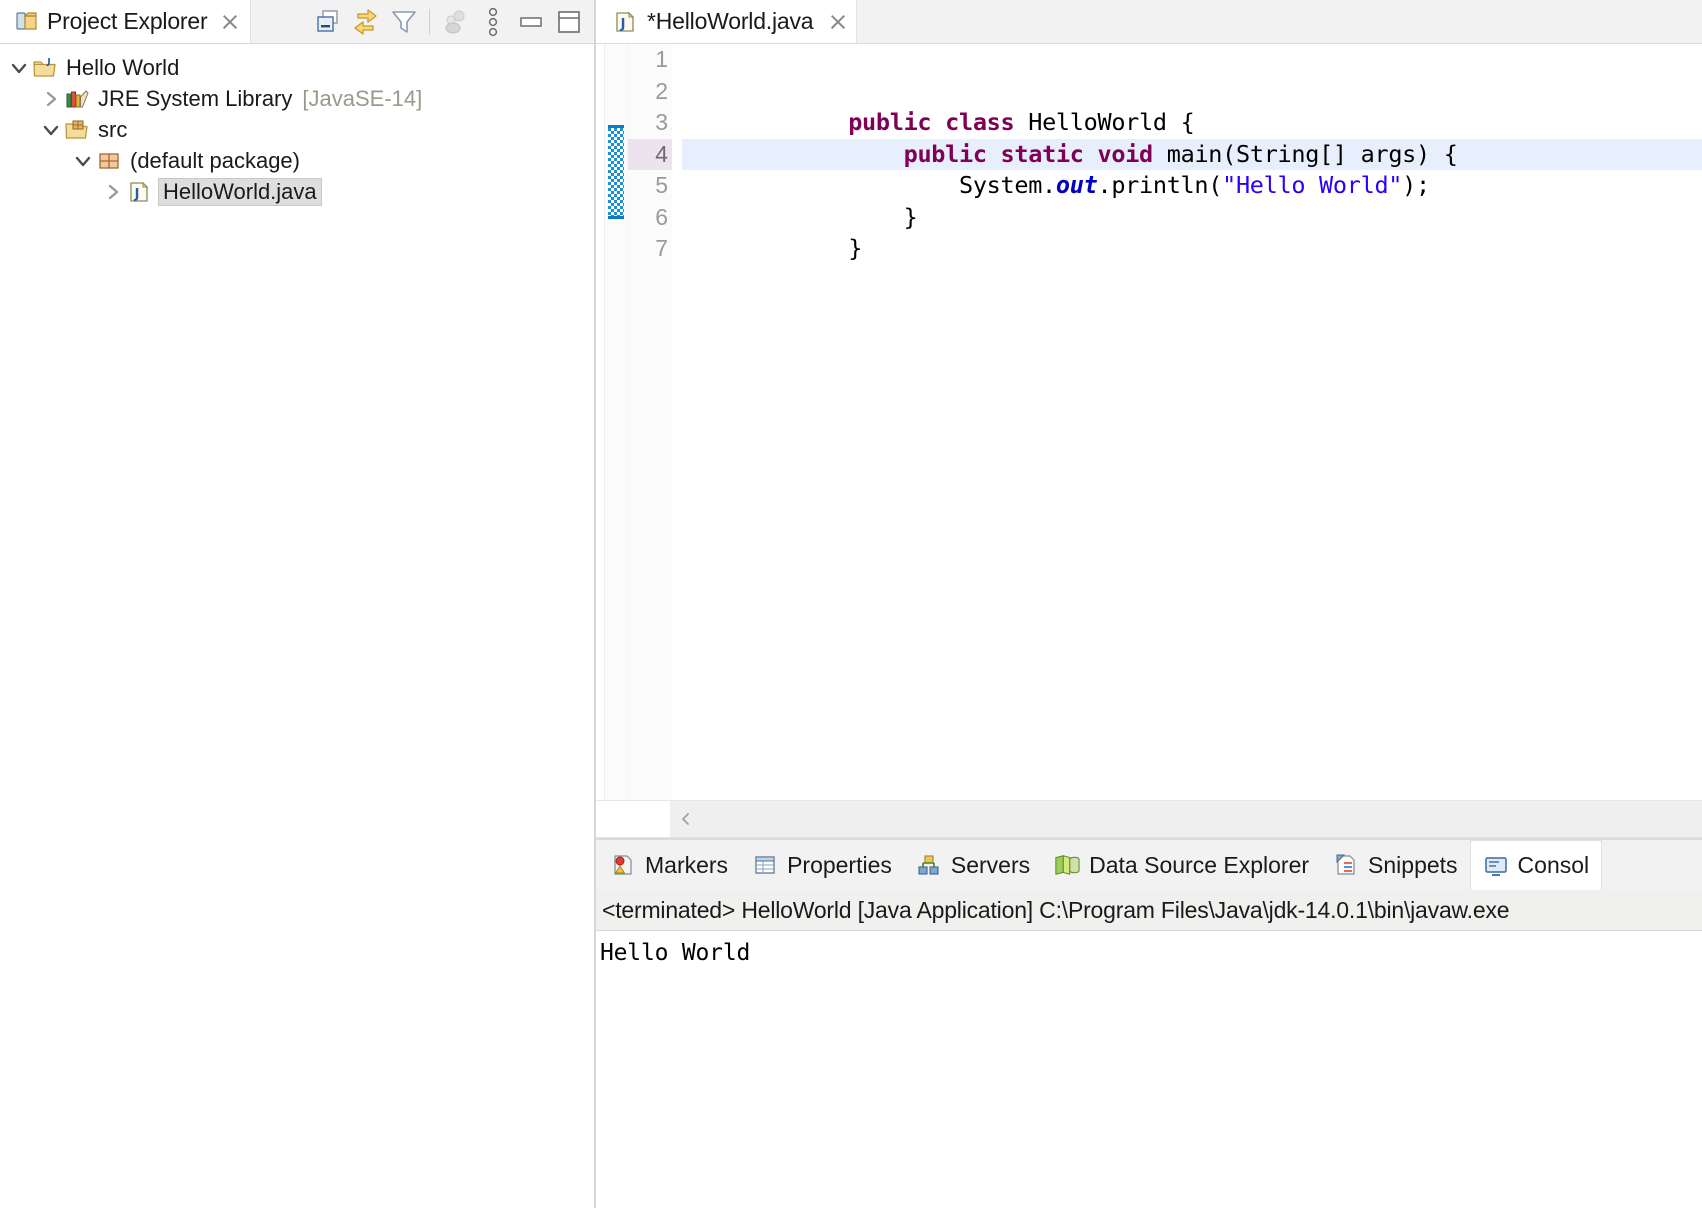 The image size is (1702, 1208). What do you see at coordinates (1199, 864) in the screenshot?
I see `tab-label: Data Source Explorer` at bounding box center [1199, 864].